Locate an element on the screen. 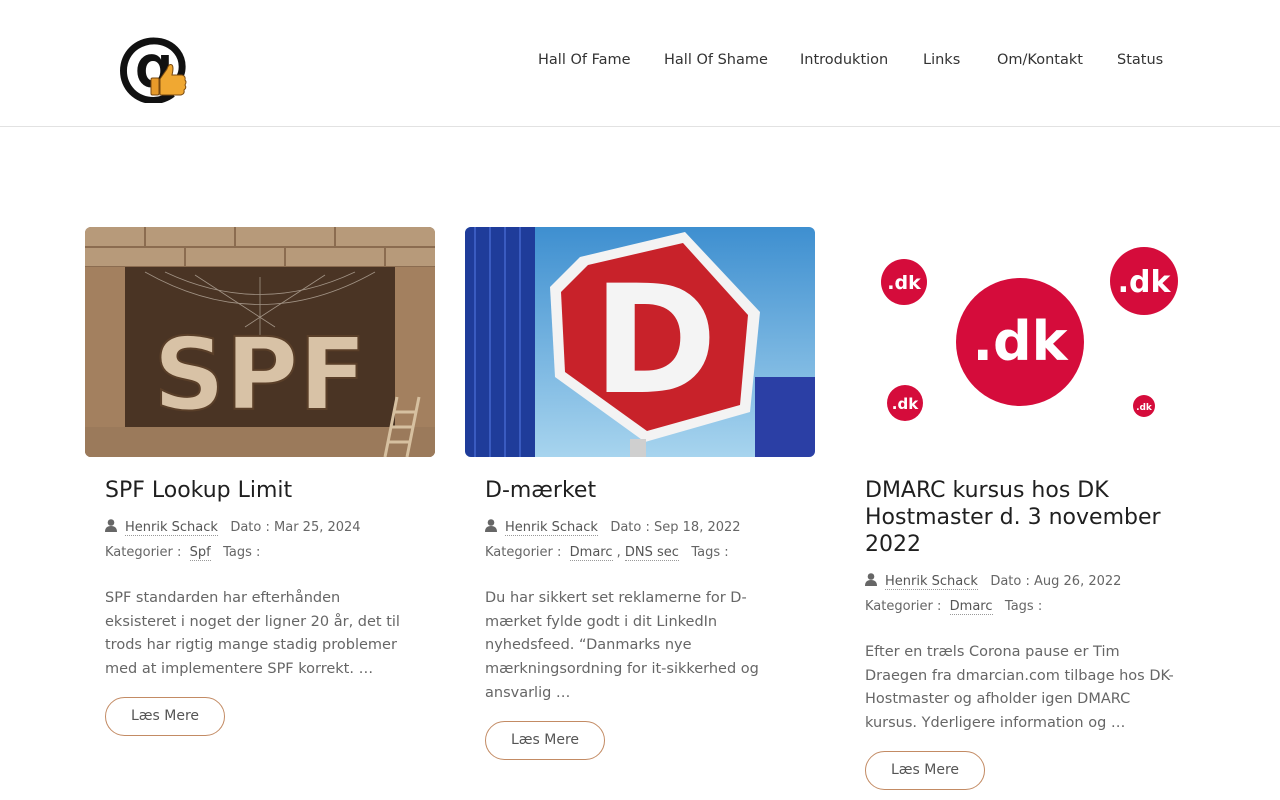 The height and width of the screenshot is (800, 1280). post-thumbnail-dk-hostmaster: .dk .dk .dk .dk .dk is located at coordinates (1020, 342).